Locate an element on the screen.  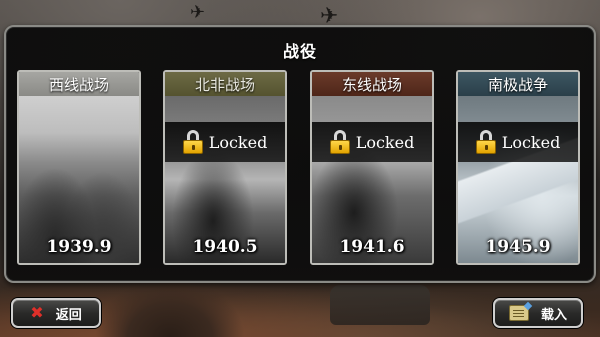
close-x-icon: ✖ is located at coordinates (37, 312).